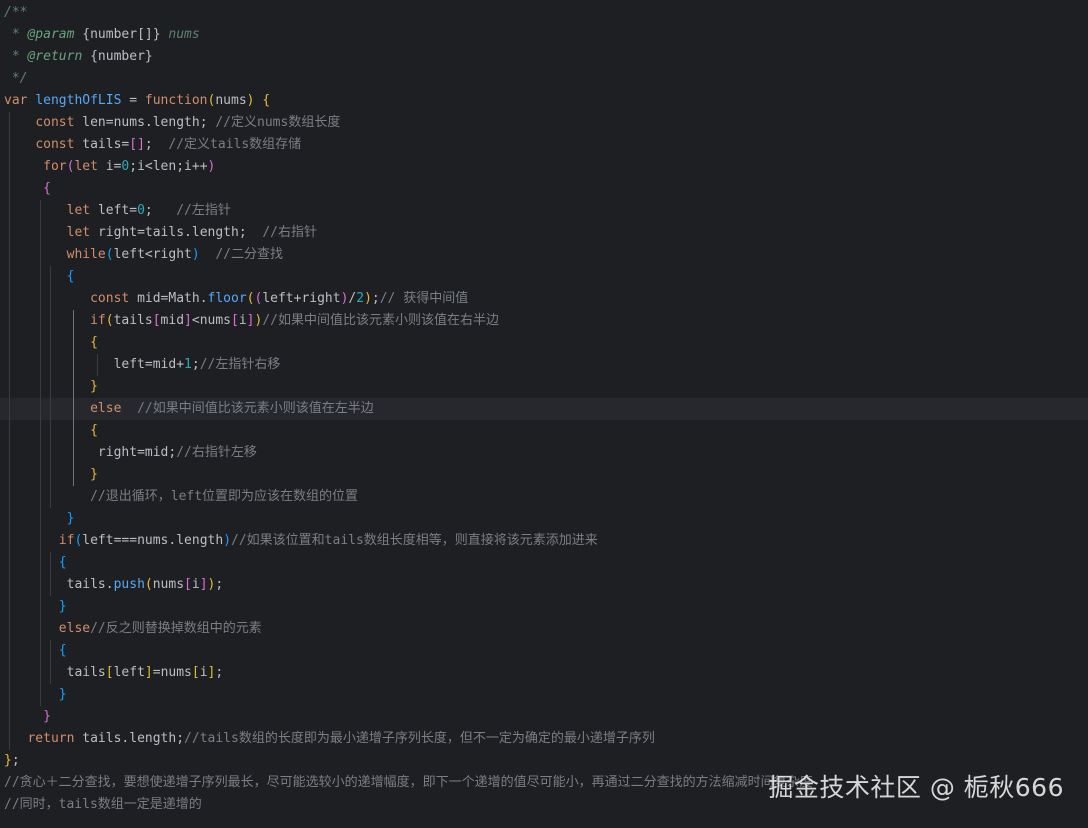  What do you see at coordinates (544, 629) in the screenshot?
I see `code-line: else//反之则替换掉数组中的元素` at bounding box center [544, 629].